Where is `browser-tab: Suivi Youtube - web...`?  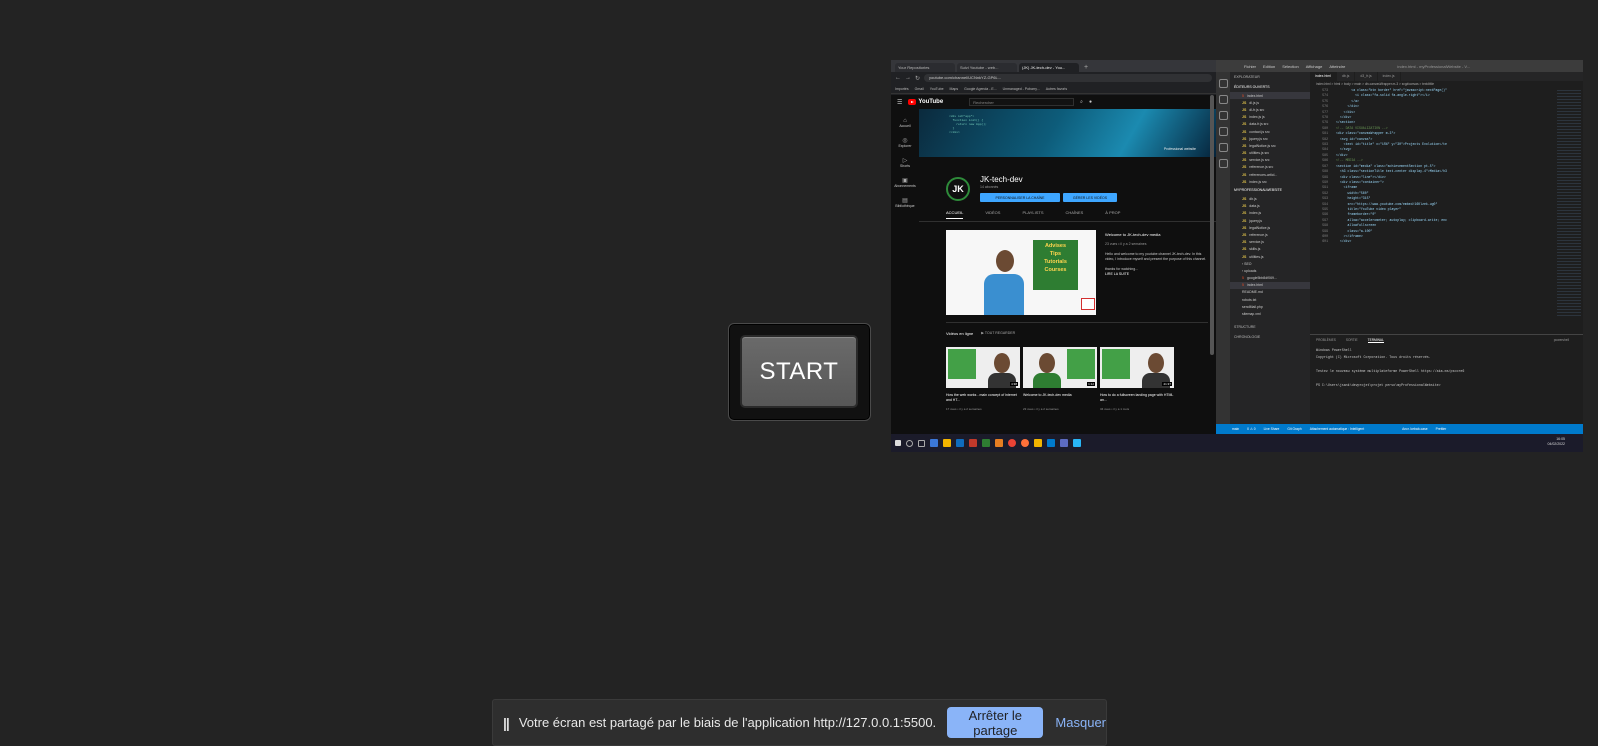
browser-tab: Suivi Youtube - web... is located at coordinates (987, 67).